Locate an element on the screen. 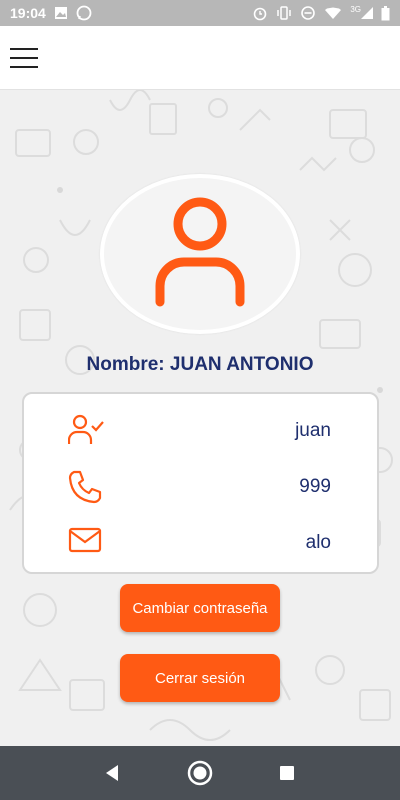 Image resolution: width=400 pixels, height=800 pixels. logout-button: Cerrar sesión is located at coordinates (200, 678).